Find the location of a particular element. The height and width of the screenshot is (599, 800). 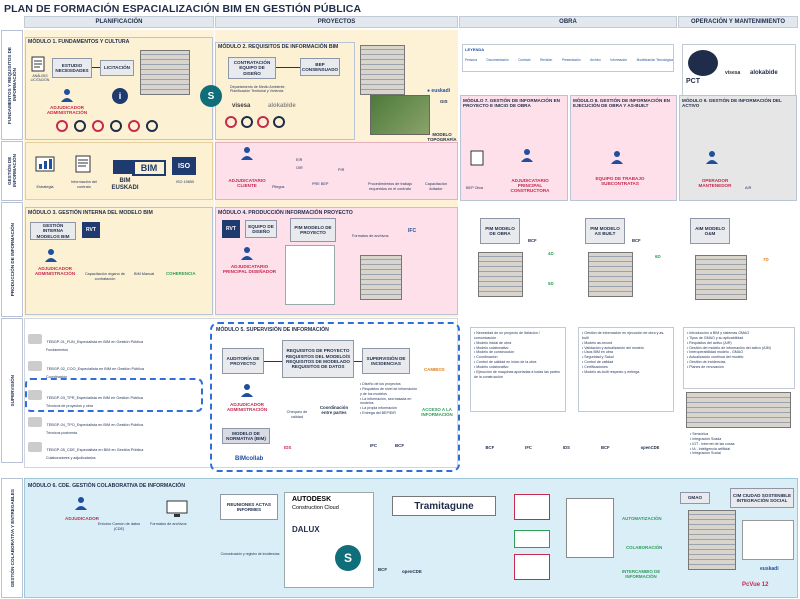

module-5-title: MÓDULO 5. SUPERVISIÓN DE INFORMACIÓN is located at coordinates (272, 330).